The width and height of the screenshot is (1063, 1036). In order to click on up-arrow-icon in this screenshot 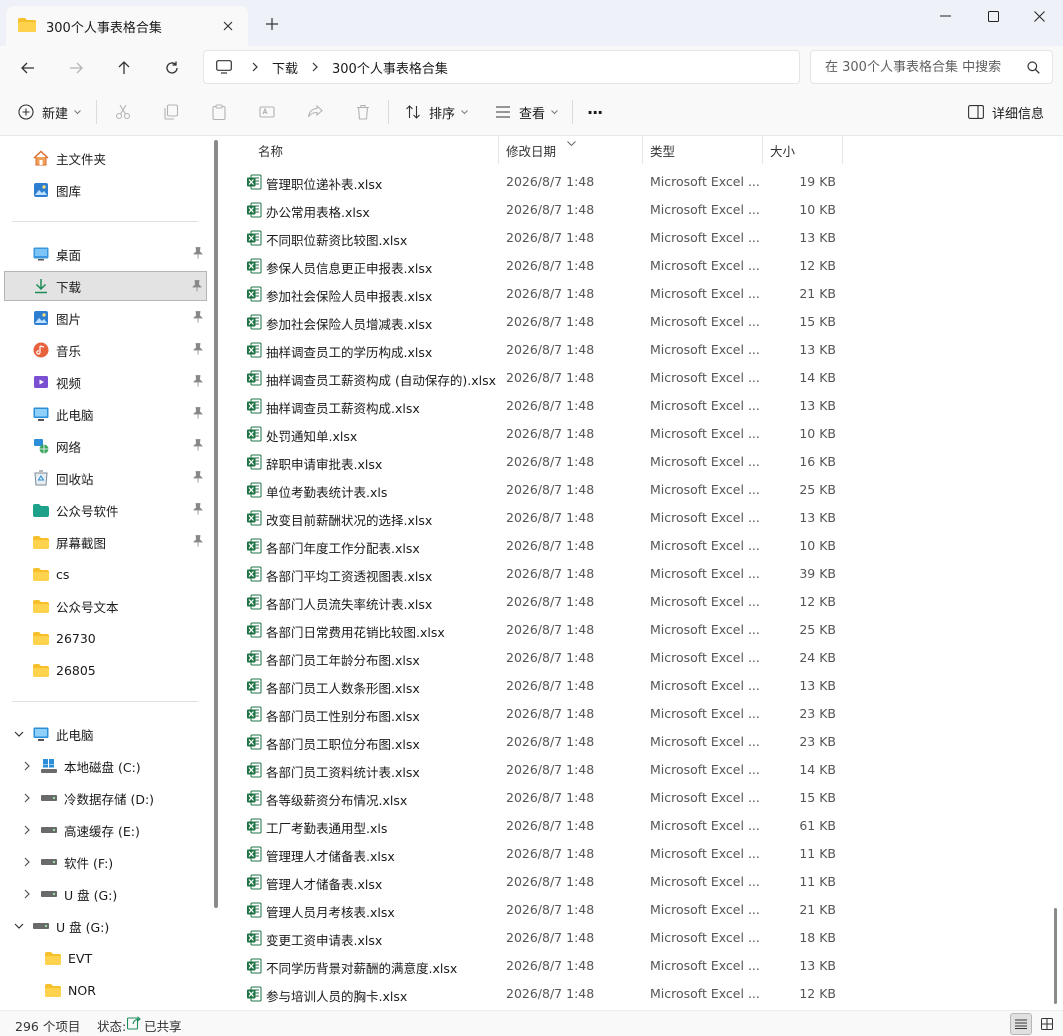, I will do `click(124, 68)`.